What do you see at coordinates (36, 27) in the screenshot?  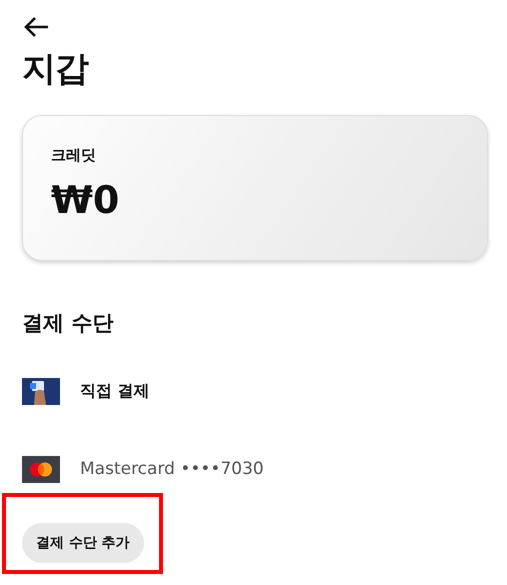 I see `back-arrow-icon` at bounding box center [36, 27].